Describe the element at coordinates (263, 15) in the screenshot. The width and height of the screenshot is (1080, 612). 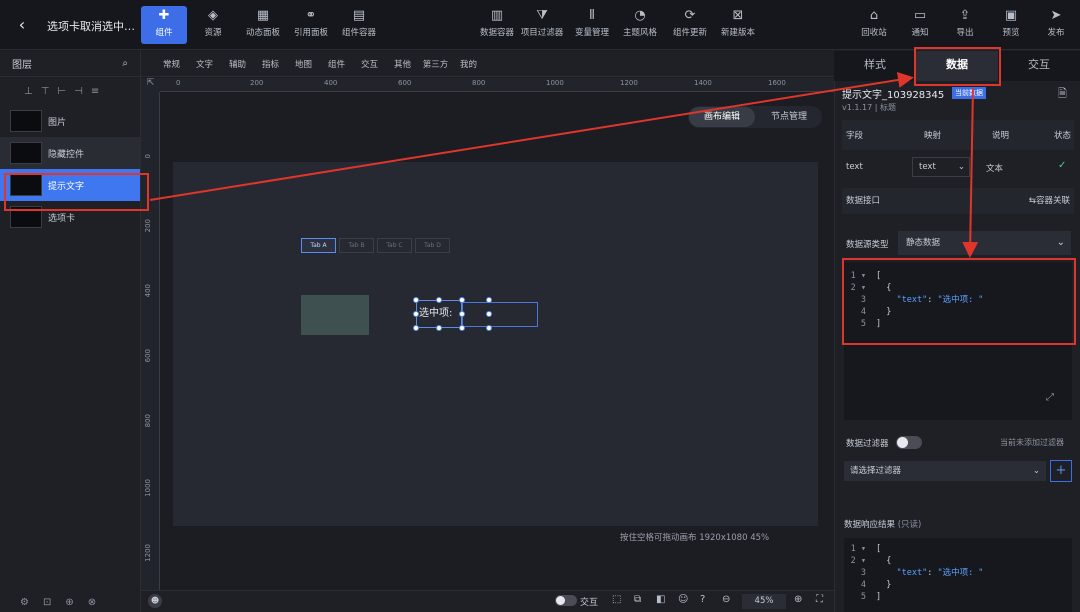
I see `toolbar-icon: ▦` at that location.